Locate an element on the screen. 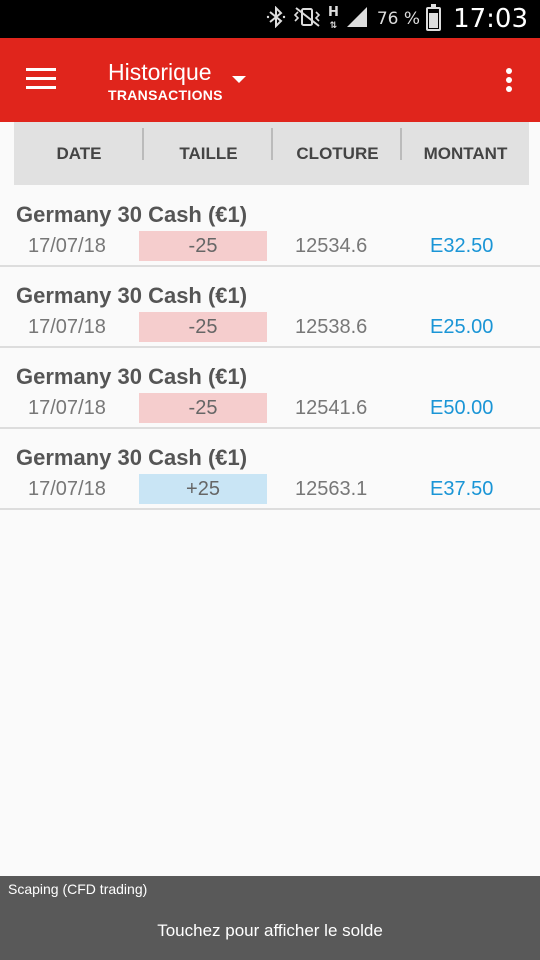 The image size is (540, 960). status-icons: H ⇅ 76 % 17:03 is located at coordinates (397, 19).